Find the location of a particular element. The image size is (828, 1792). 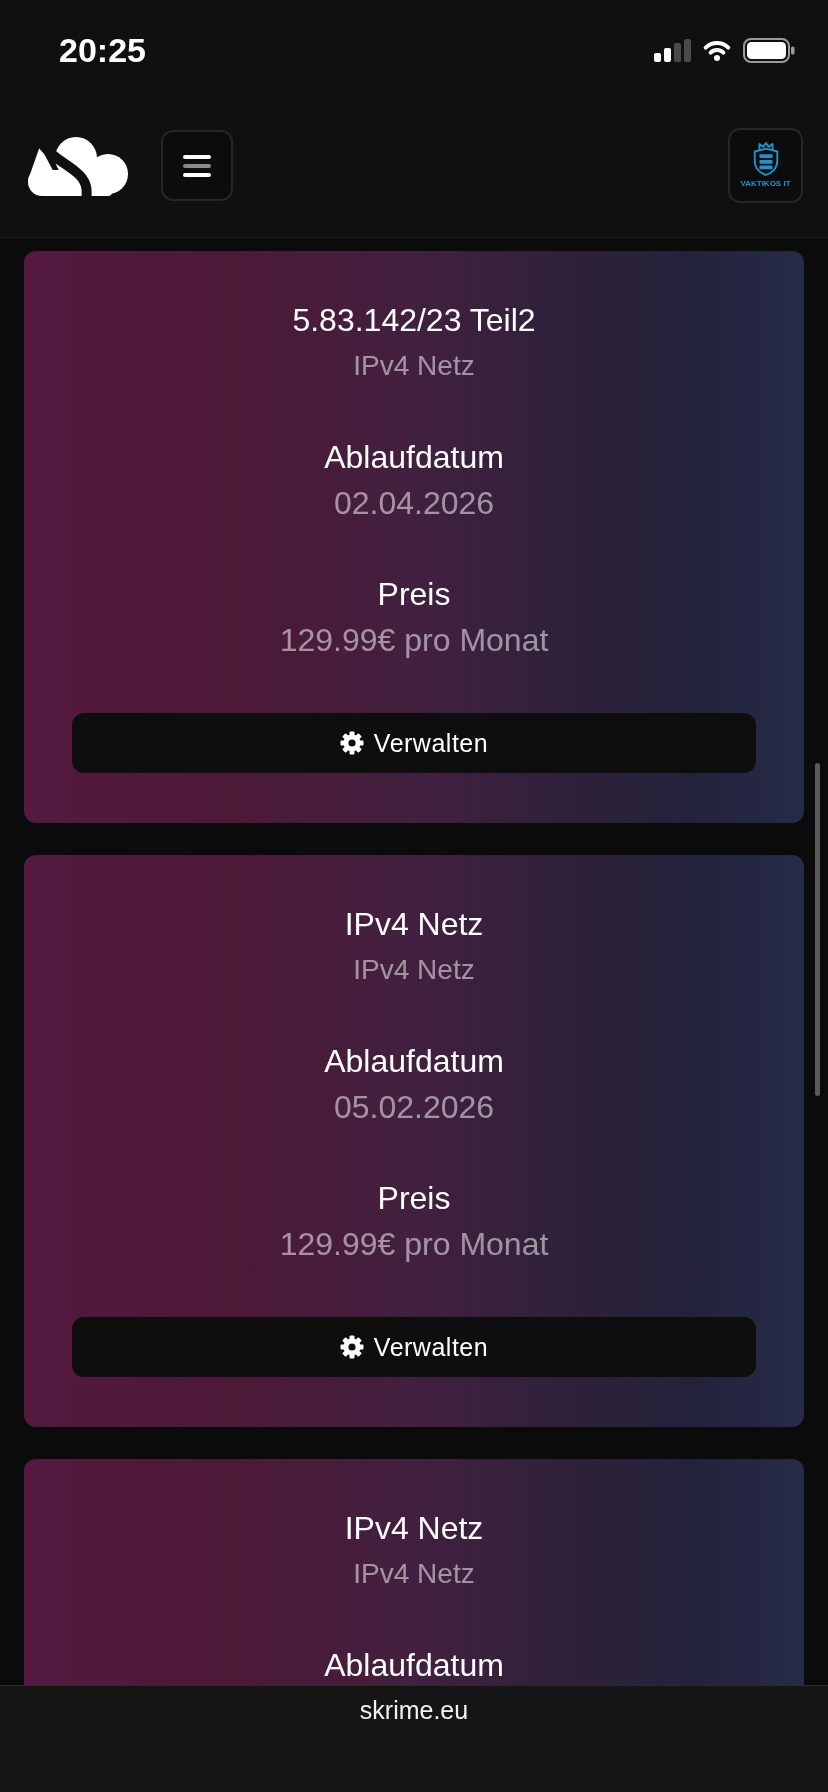

menu-icon is located at coordinates (197, 165).